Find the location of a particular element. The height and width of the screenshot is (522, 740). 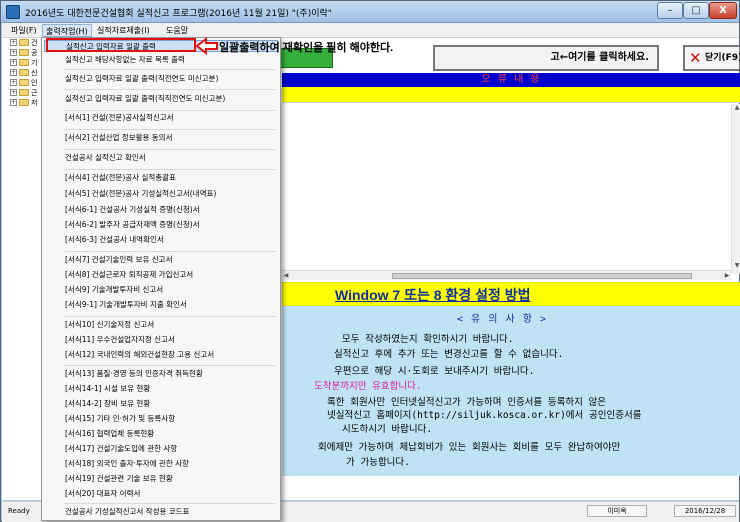

menu-item-form17: [서식17] 건설기술도입에 관한 사항 is located at coordinates (161, 449).